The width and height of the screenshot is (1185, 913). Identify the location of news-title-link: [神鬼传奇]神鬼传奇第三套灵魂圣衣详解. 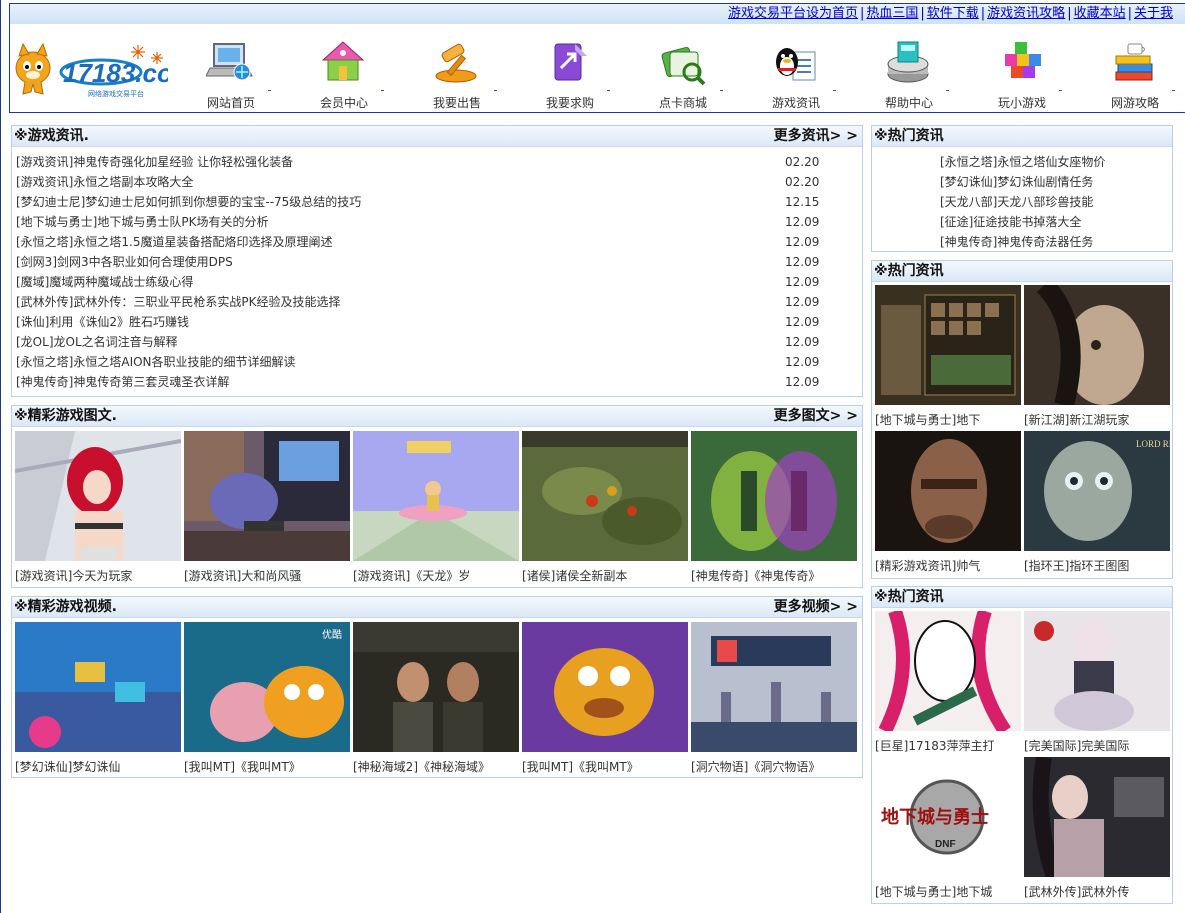
(122, 382).